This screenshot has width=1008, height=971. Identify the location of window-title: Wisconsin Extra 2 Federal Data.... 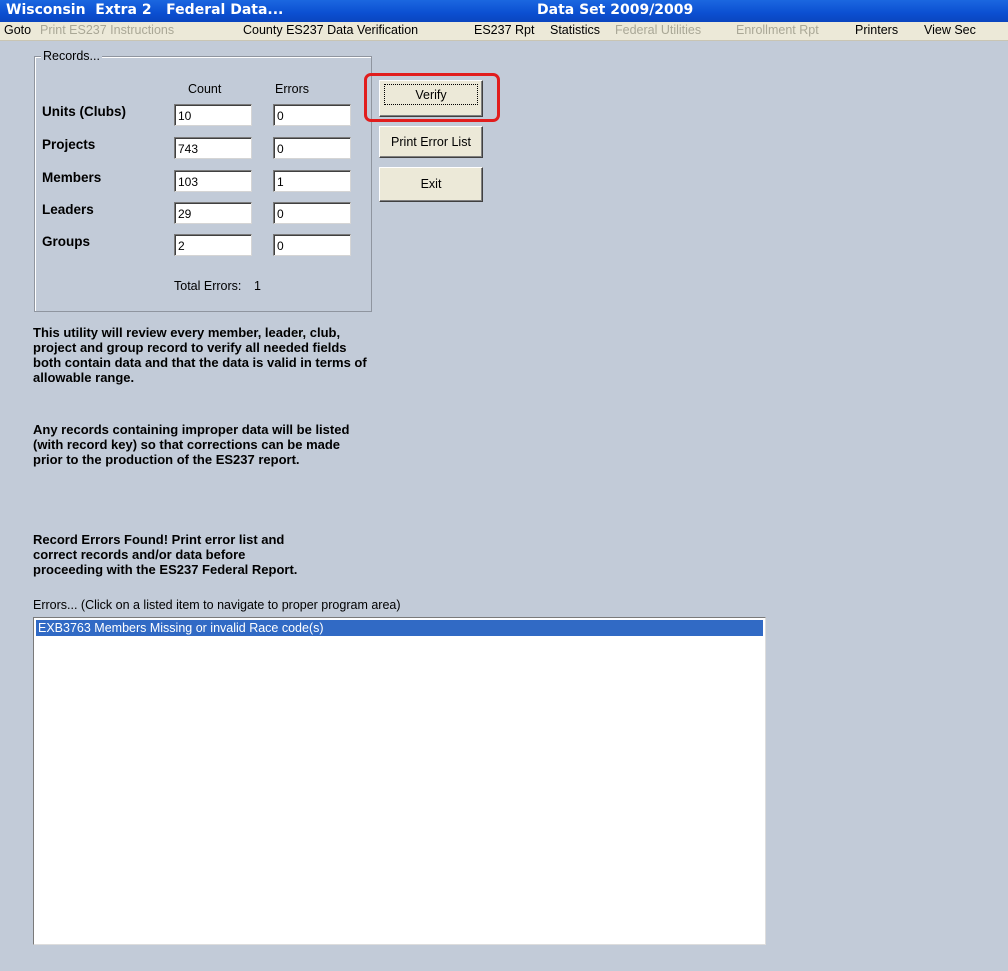
(145, 10).